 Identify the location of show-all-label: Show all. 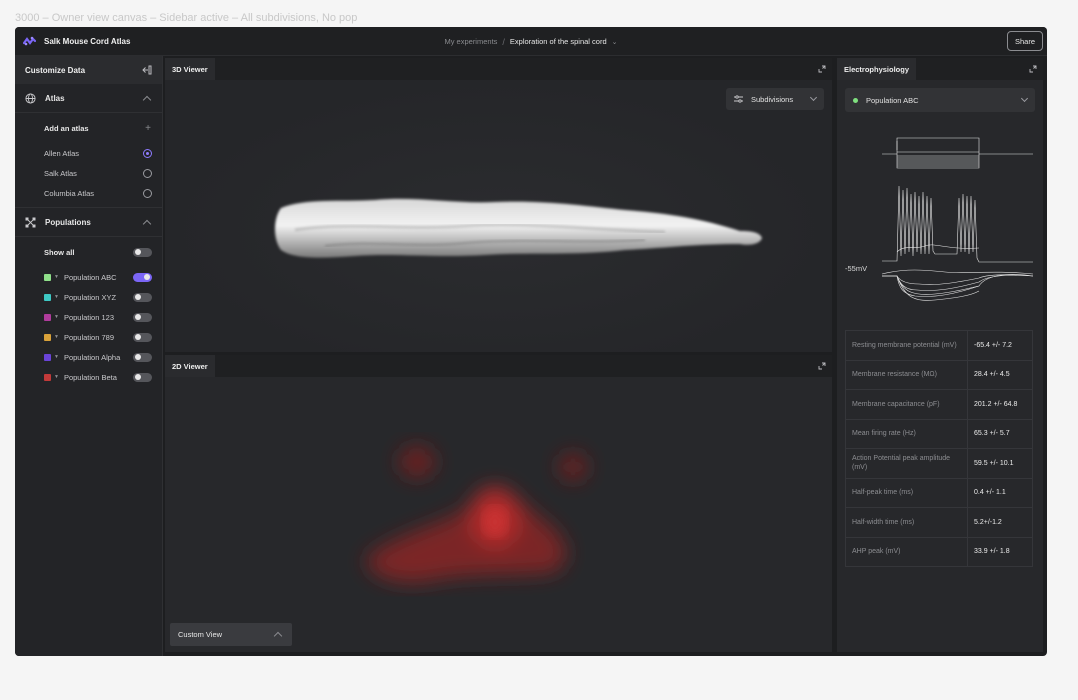
(59, 252).